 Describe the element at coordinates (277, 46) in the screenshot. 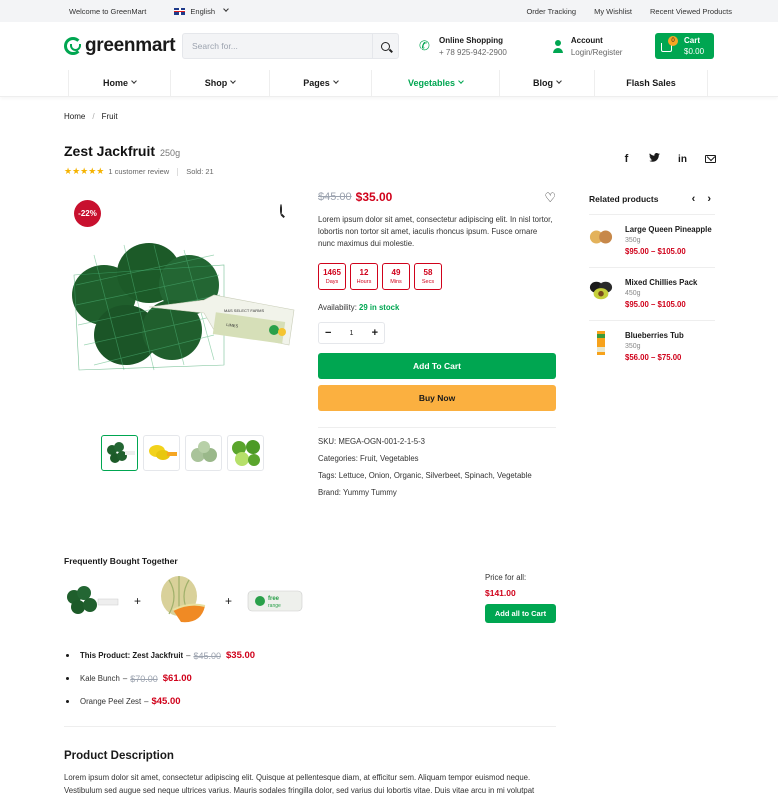

I see `search-input` at that location.